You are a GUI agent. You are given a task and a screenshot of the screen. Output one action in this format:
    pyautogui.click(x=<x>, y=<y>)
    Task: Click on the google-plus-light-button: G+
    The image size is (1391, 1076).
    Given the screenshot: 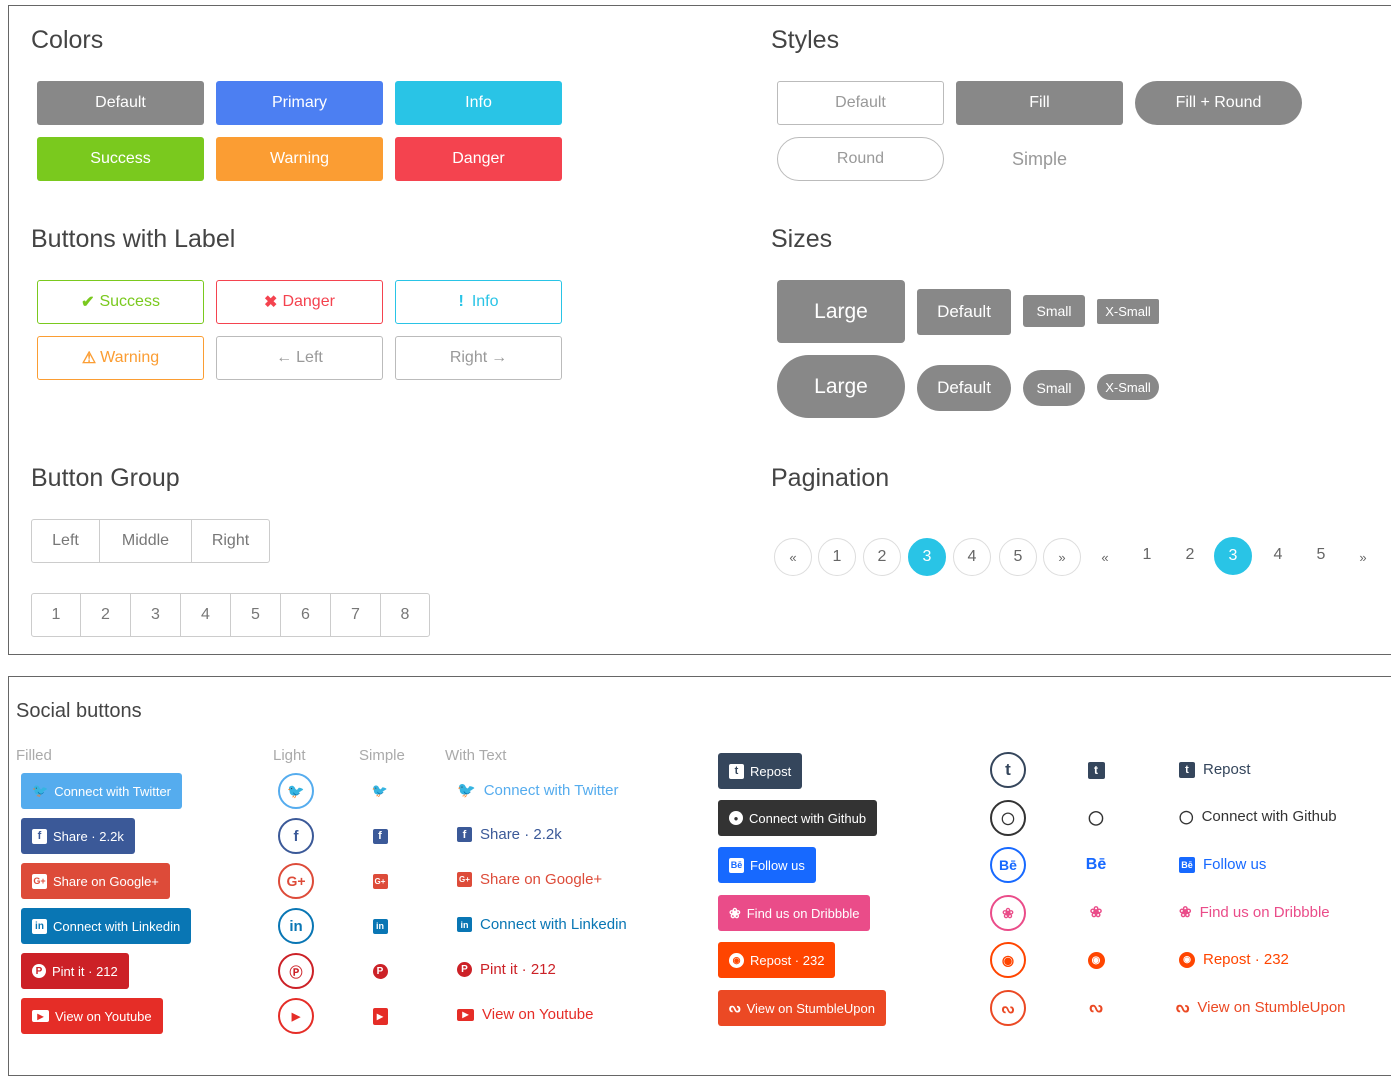 What is the action you would take?
    pyautogui.click(x=296, y=881)
    